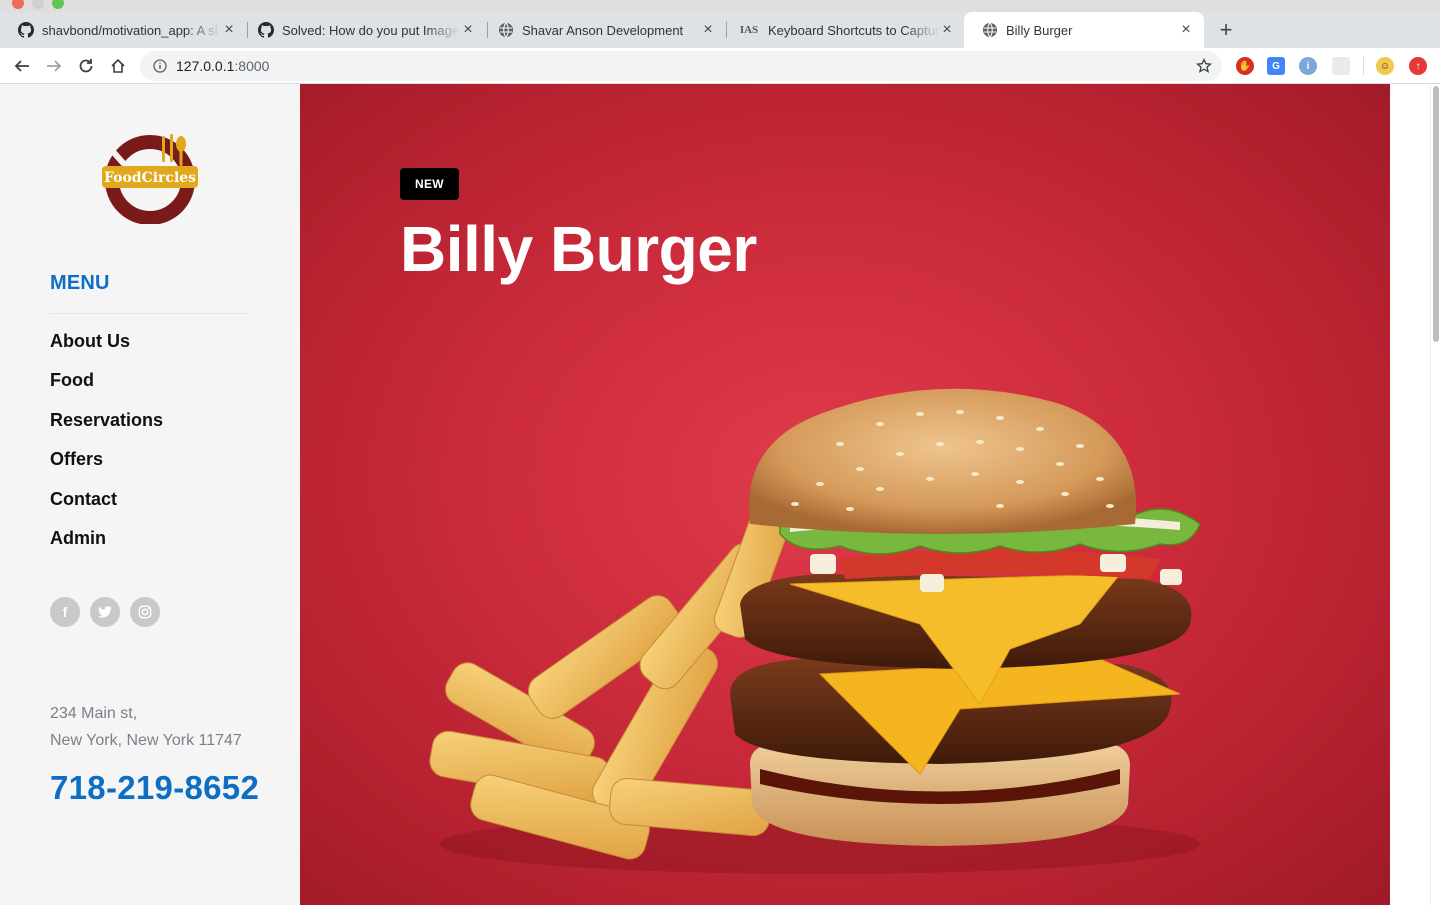  I want to click on hero-title: Billy Burger, so click(578, 249).